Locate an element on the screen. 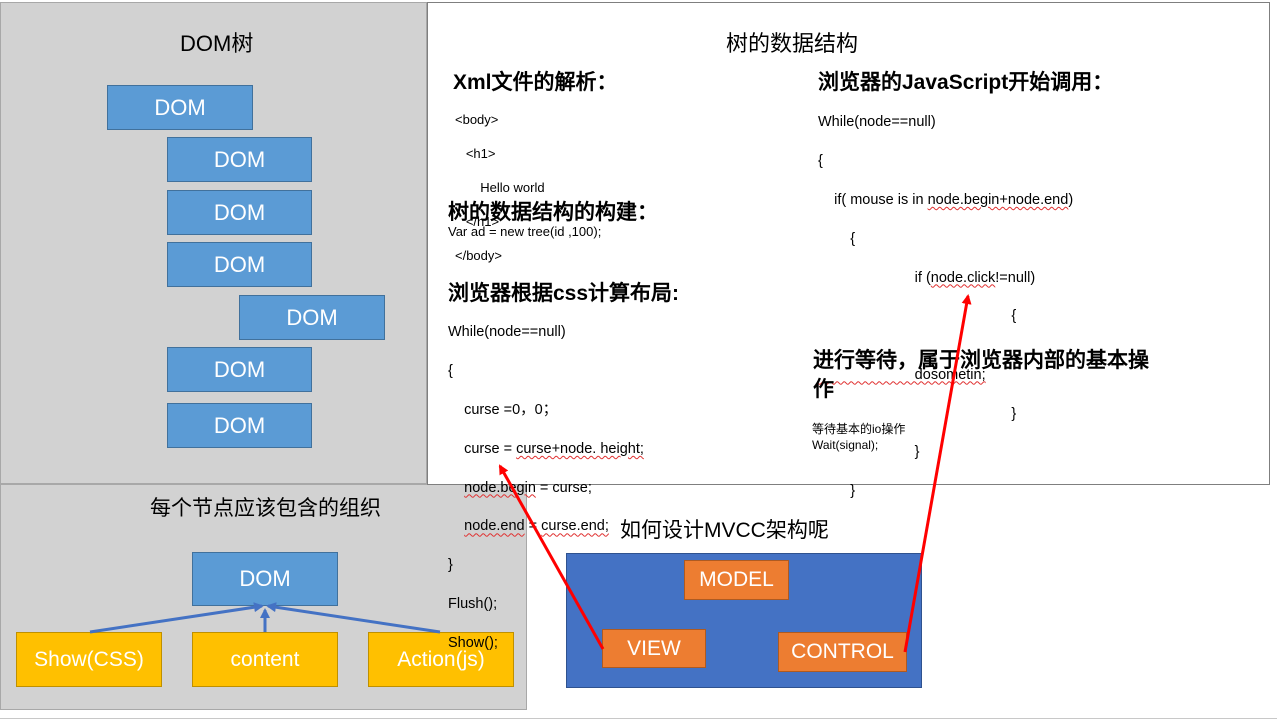 The image size is (1277, 721). dom-tree-title: DOM树 is located at coordinates (217, 43).